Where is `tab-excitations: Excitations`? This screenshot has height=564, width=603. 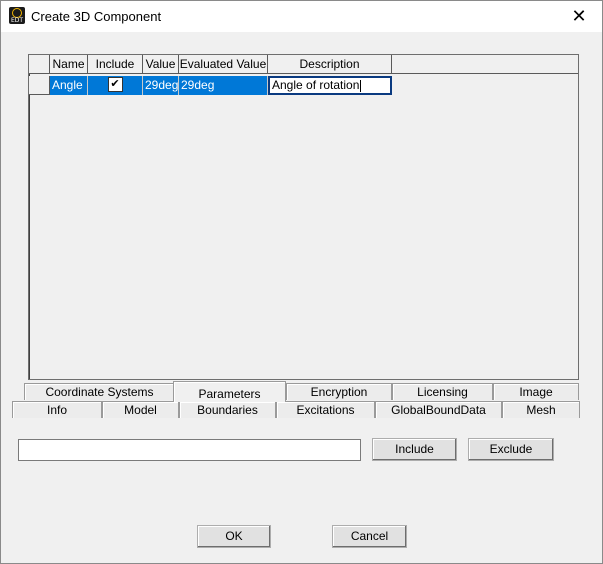
tab-excitations: Excitations is located at coordinates (325, 409).